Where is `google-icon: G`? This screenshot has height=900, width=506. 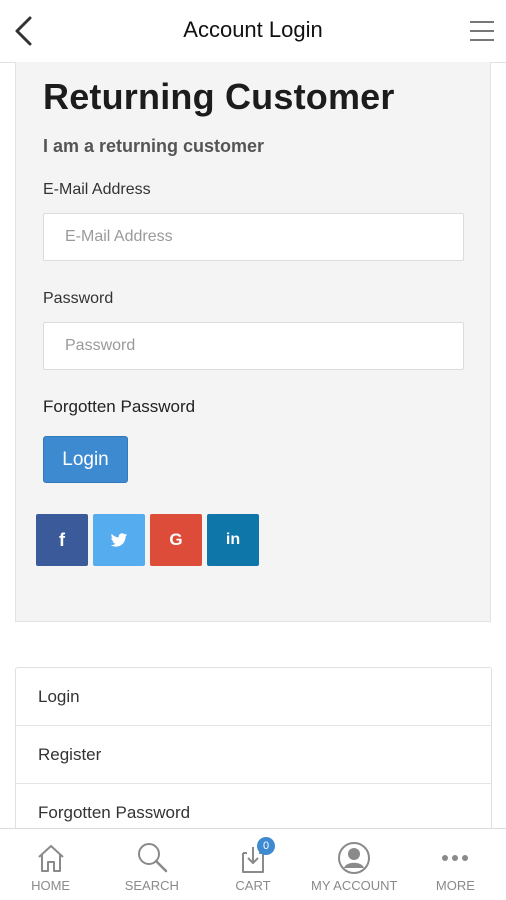 google-icon: G is located at coordinates (176, 539).